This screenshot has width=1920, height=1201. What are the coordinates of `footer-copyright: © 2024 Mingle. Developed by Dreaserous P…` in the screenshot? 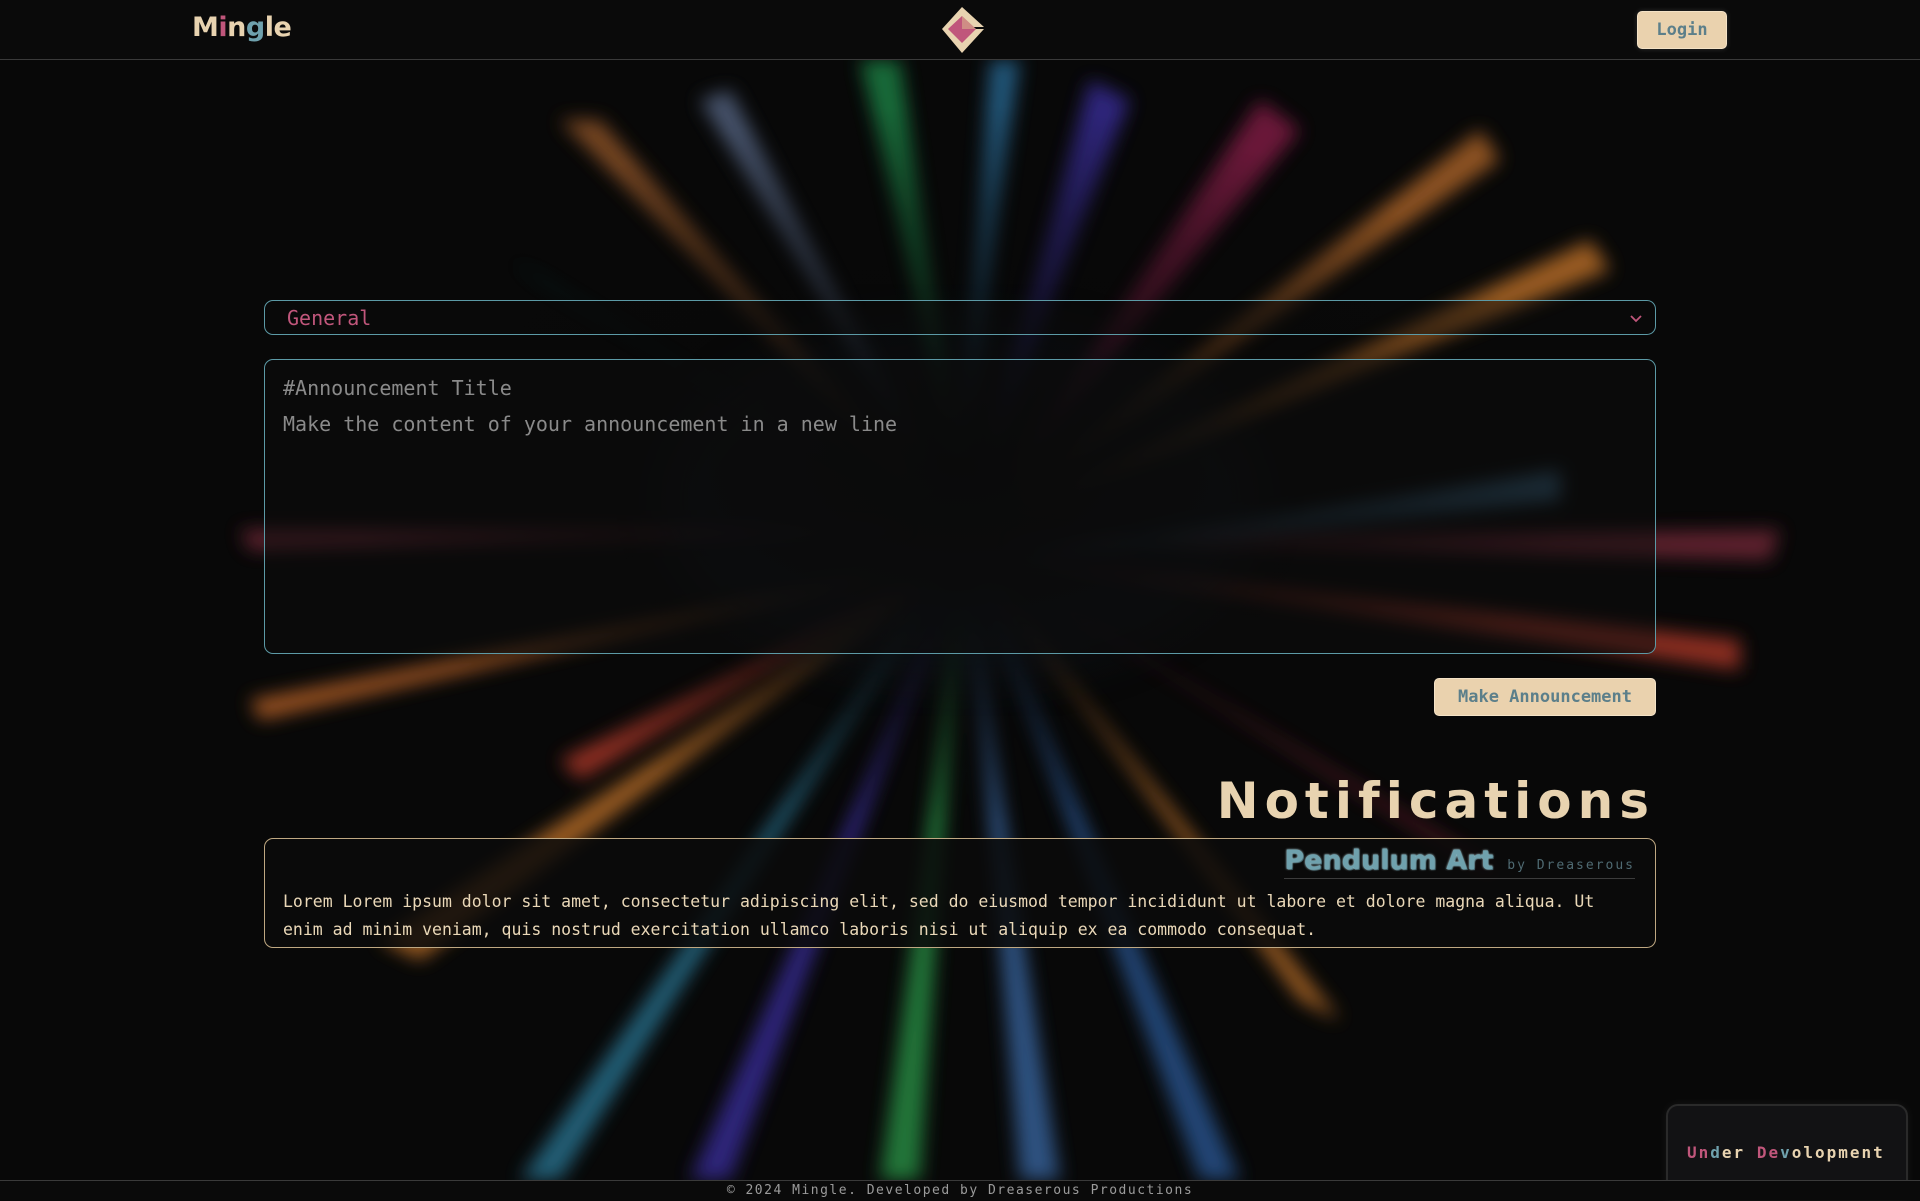 It's located at (960, 1190).